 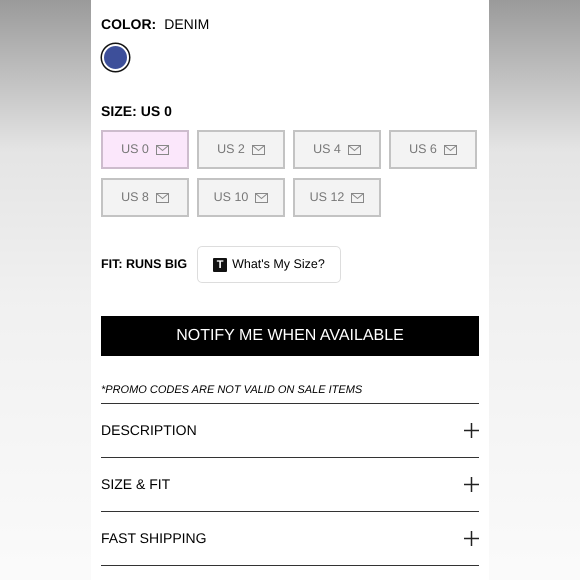 What do you see at coordinates (290, 431) in the screenshot?
I see `accordion-header: DESCRIPTION` at bounding box center [290, 431].